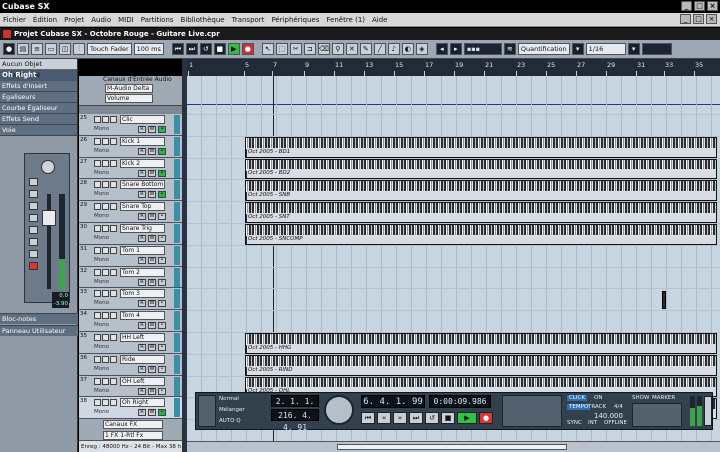 Image resolution: width=720 pixels, height=452 pixels. I want to click on close-button: ×, so click(712, 6).